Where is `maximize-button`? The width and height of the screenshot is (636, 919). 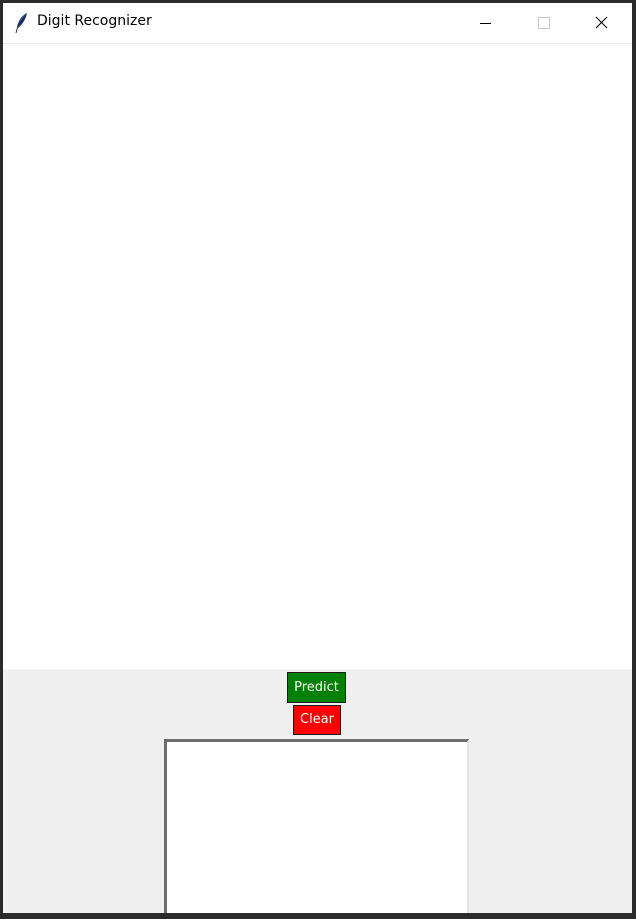
maximize-button is located at coordinates (543, 23).